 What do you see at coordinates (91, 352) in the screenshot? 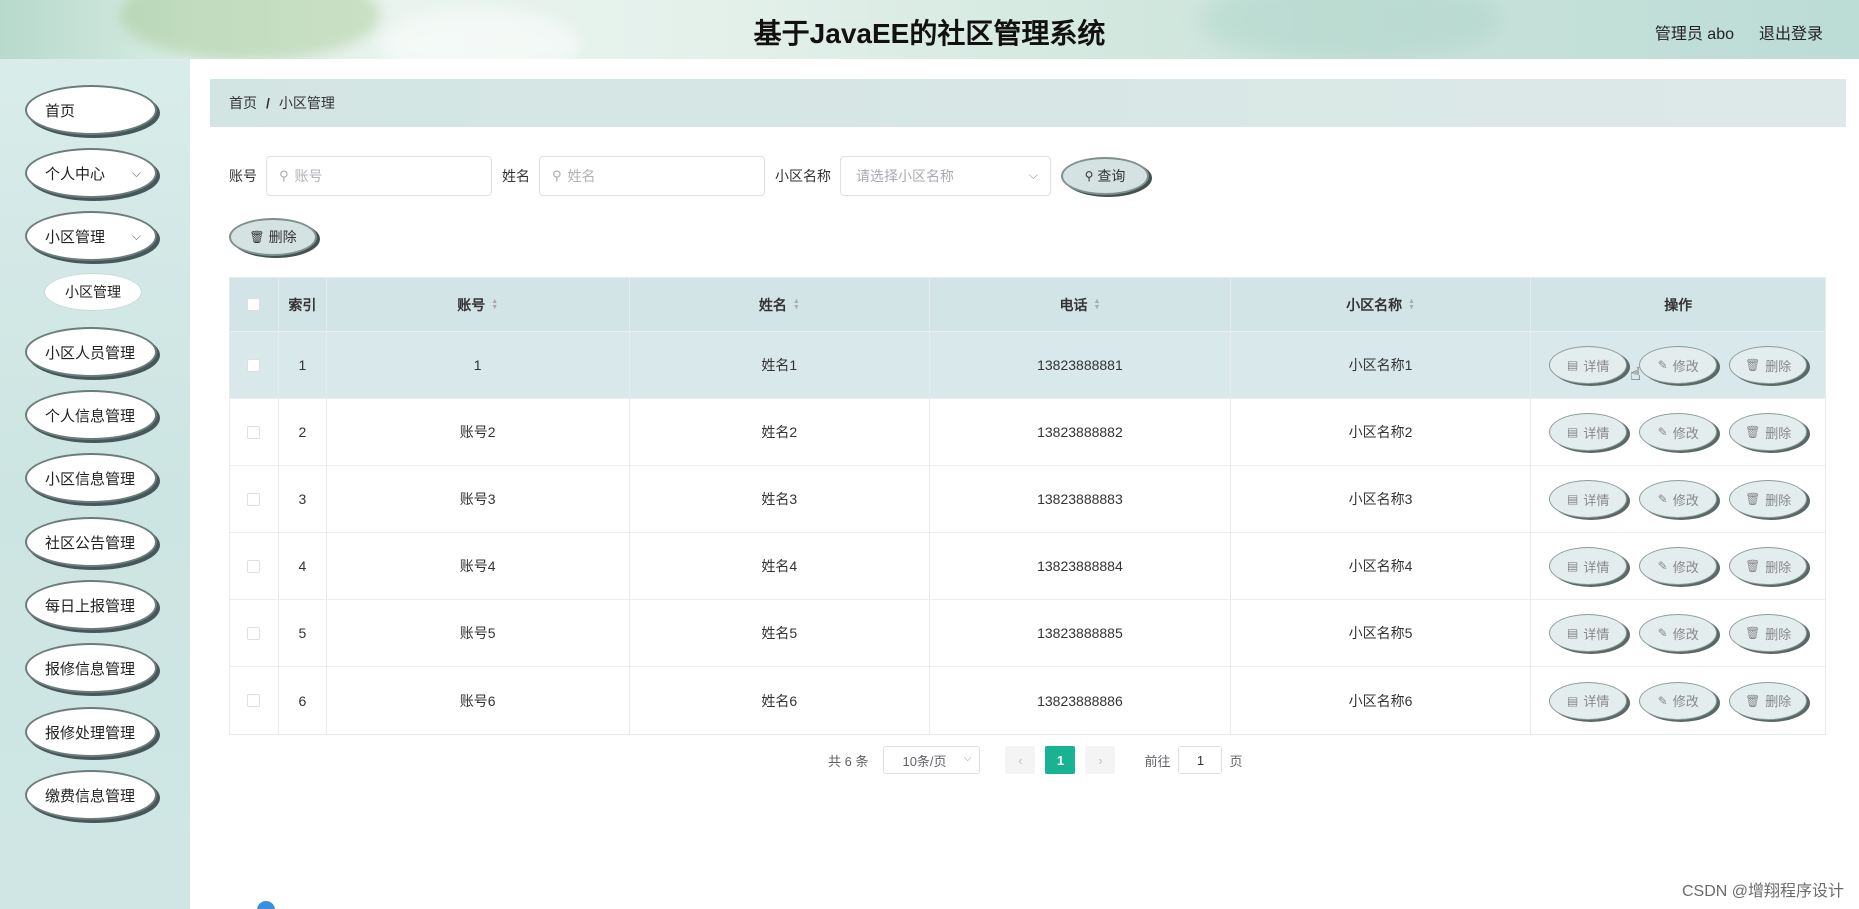
I see `sidebar-item-residents: 小区人员管理` at bounding box center [91, 352].